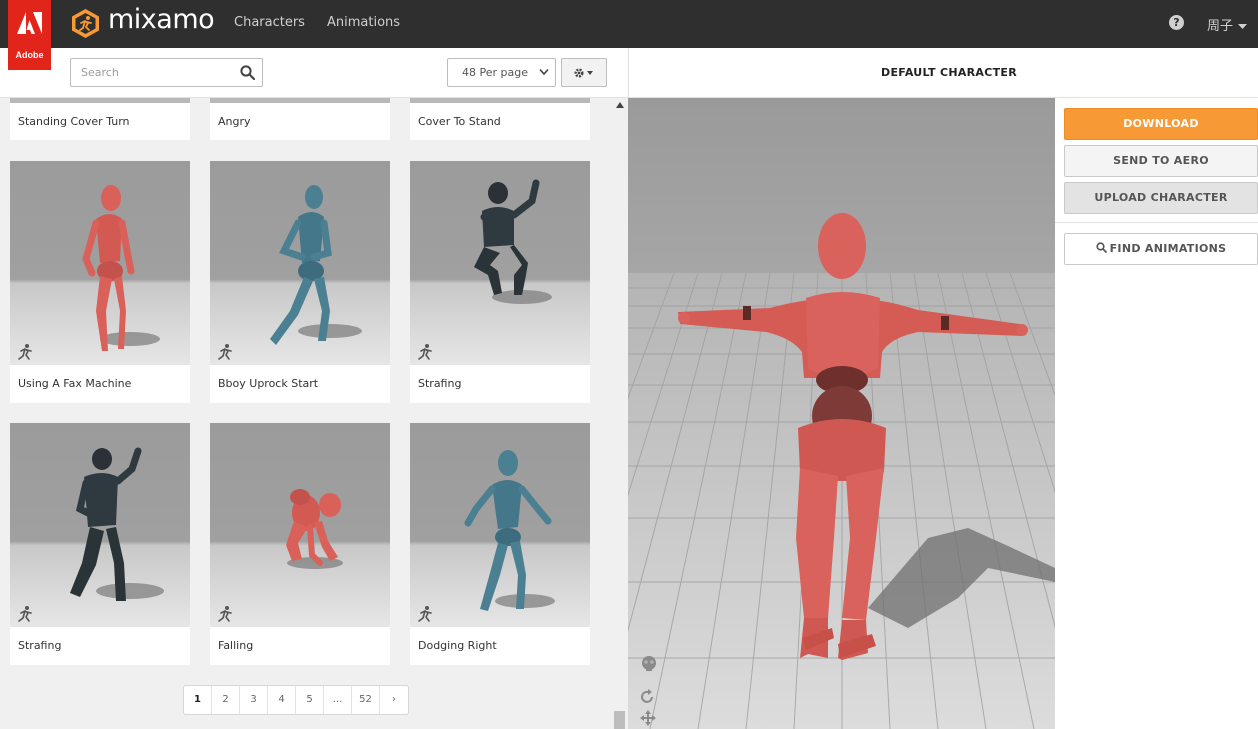 Image resolution: width=1258 pixels, height=729 pixels. I want to click on search-box, so click(166, 72).